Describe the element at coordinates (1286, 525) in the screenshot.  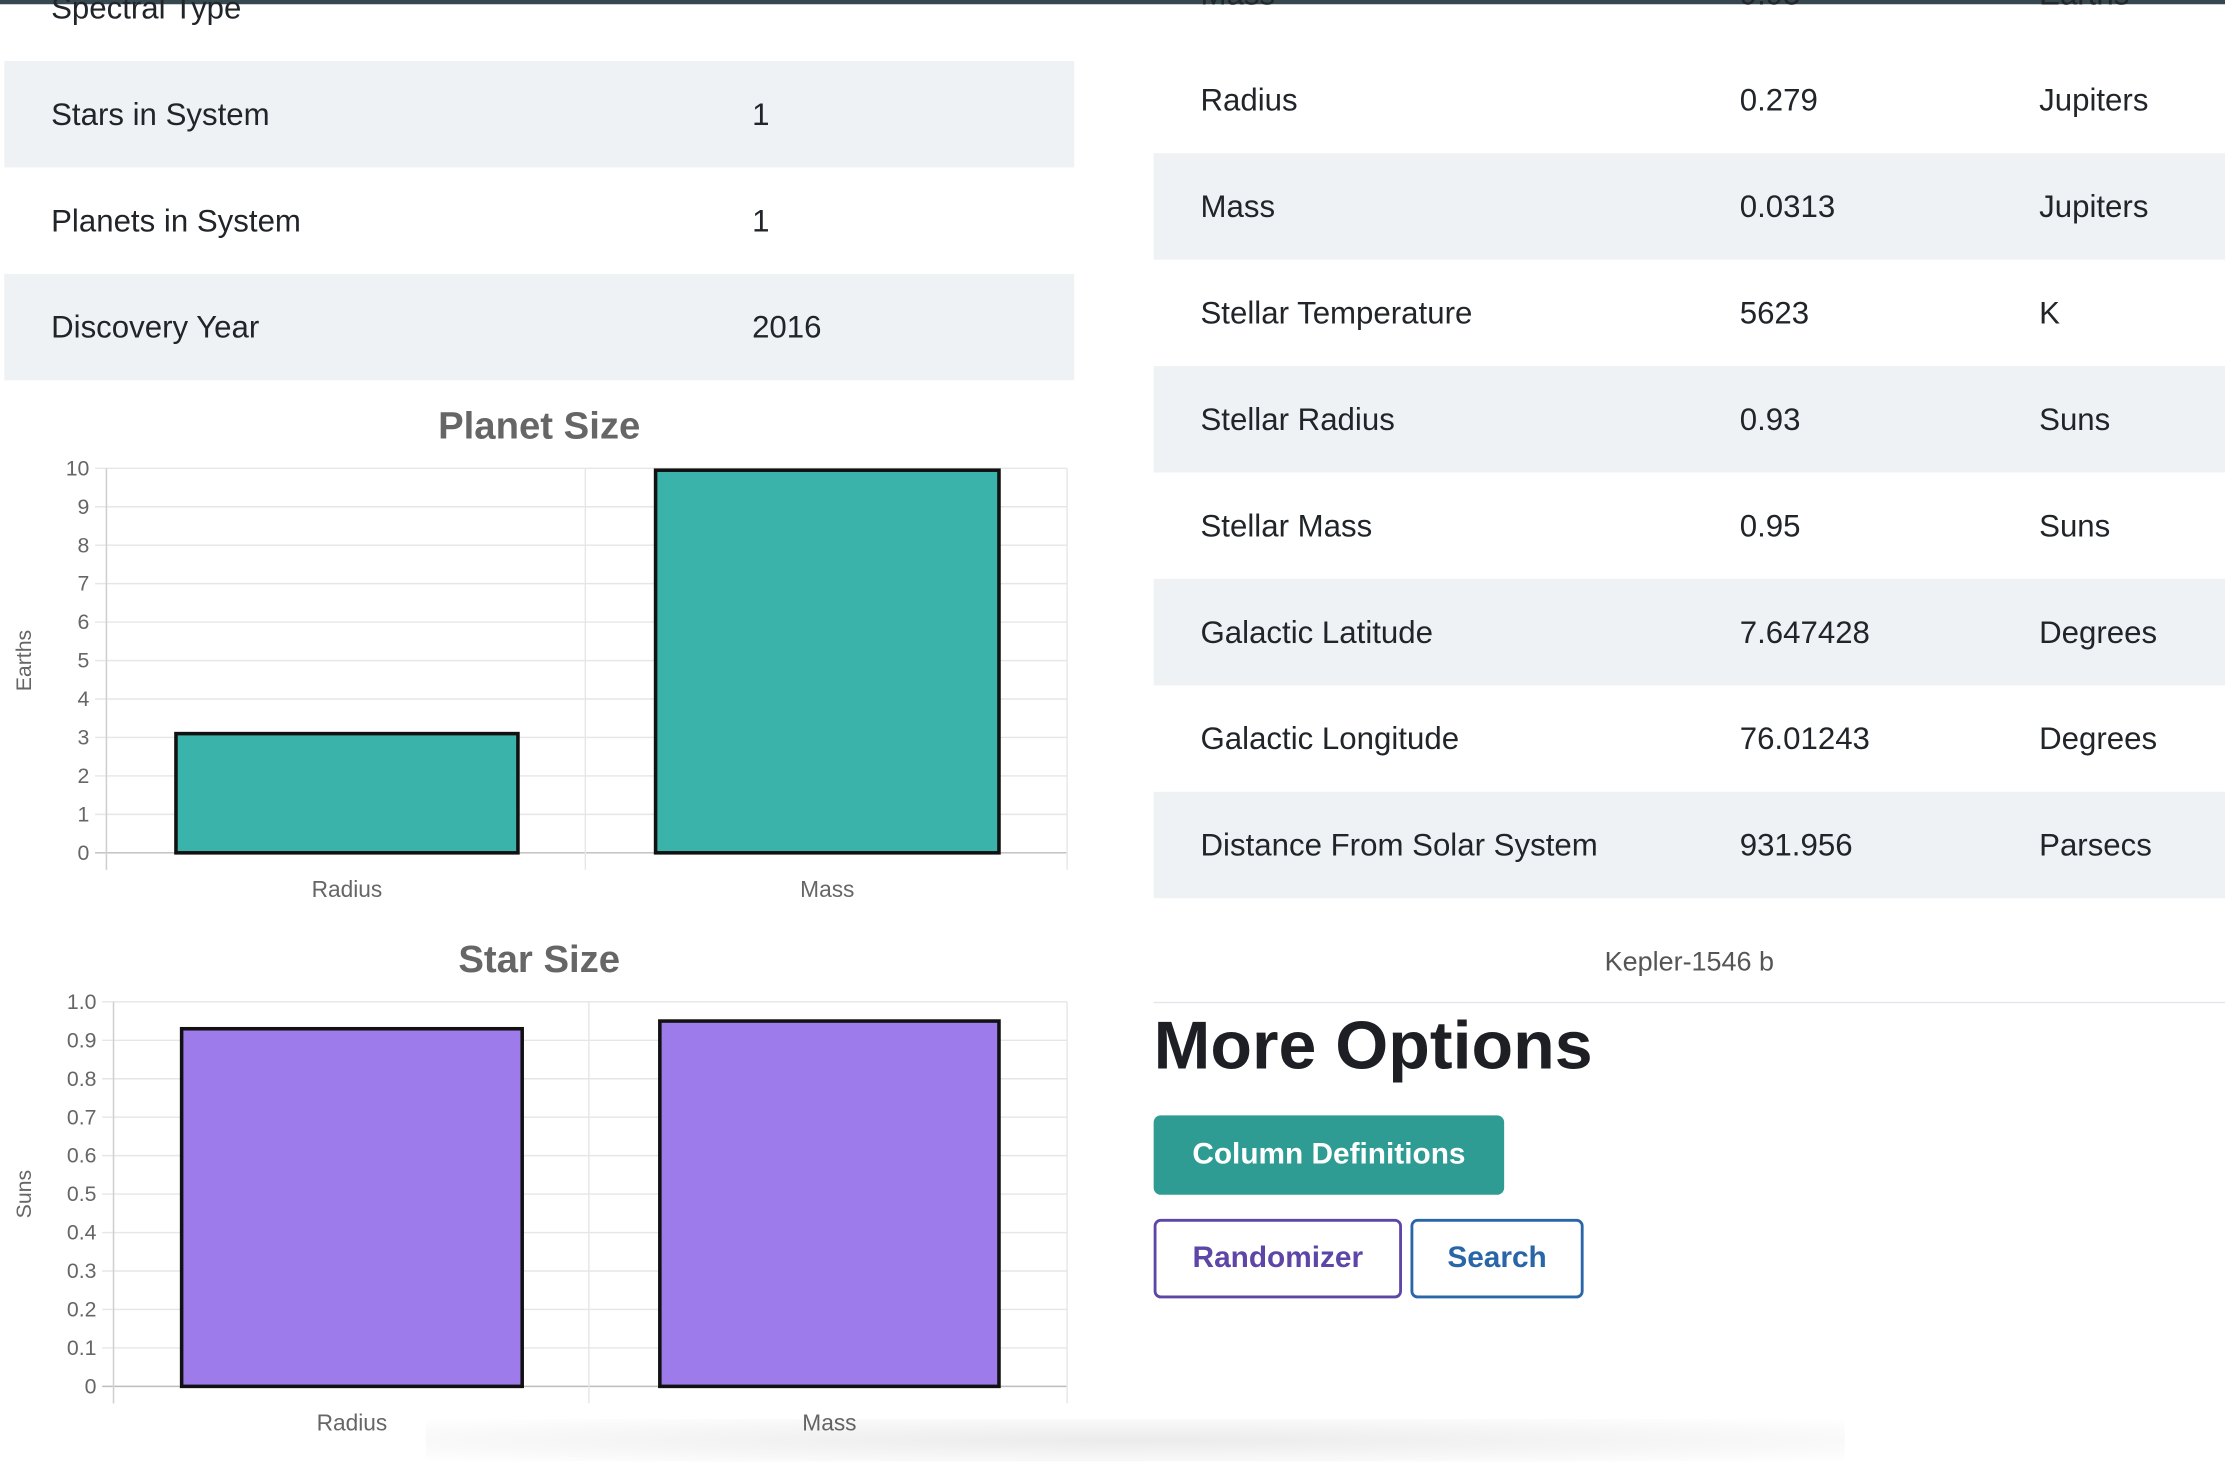
I see `row-name: Stellar Mass` at that location.